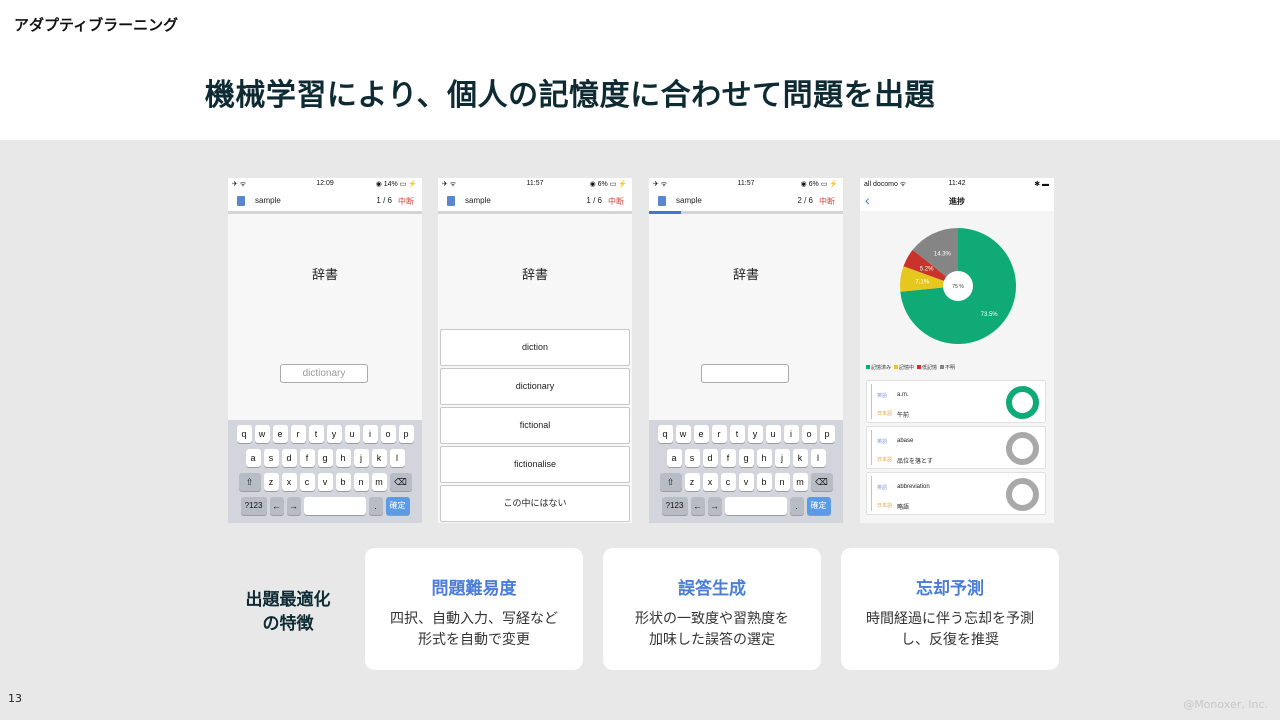  I want to click on choice-option: diction, so click(535, 347).